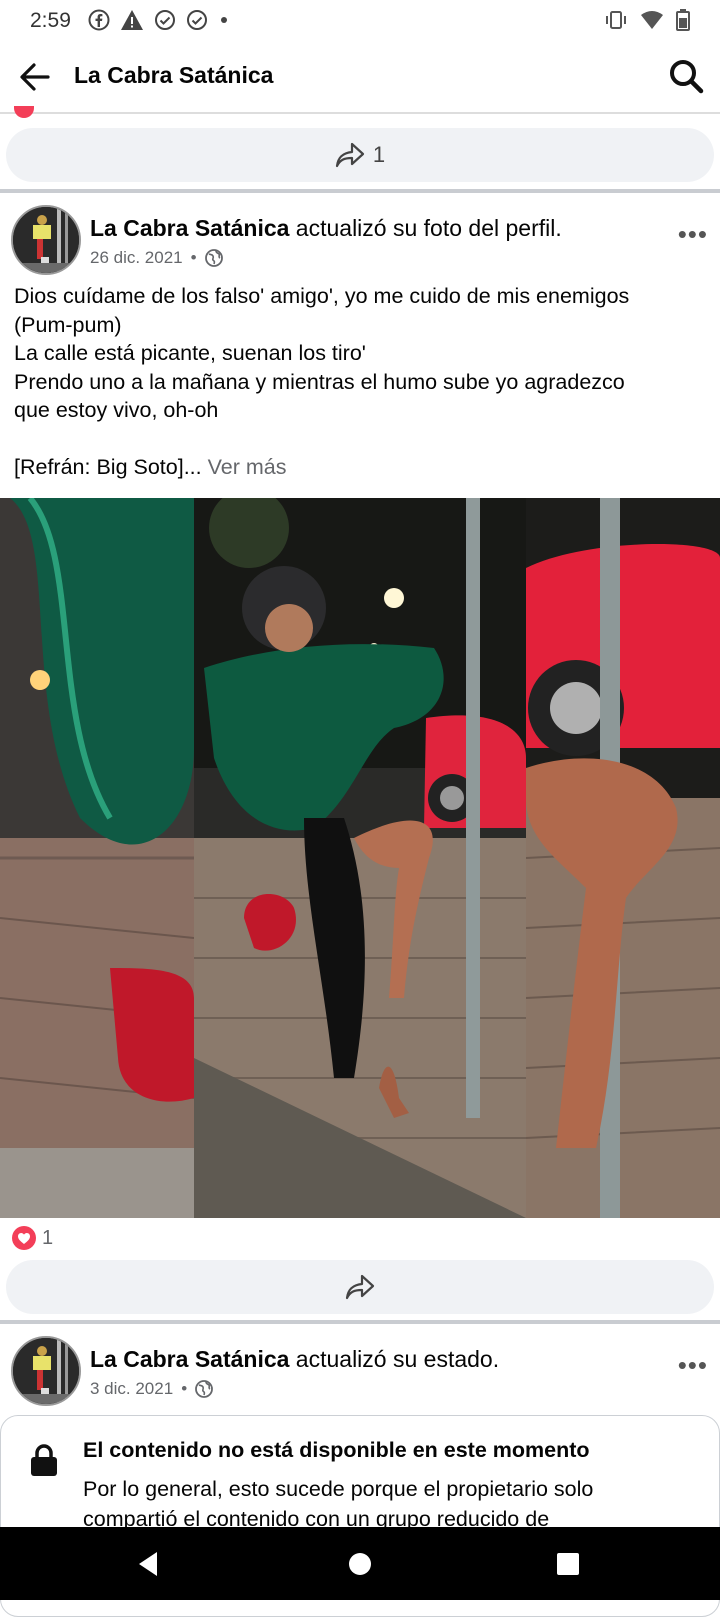 Image resolution: width=720 pixels, height=1617 pixels. Describe the element at coordinates (68, 324) in the screenshot. I see `post-text-line: (Pum-pum)` at that location.